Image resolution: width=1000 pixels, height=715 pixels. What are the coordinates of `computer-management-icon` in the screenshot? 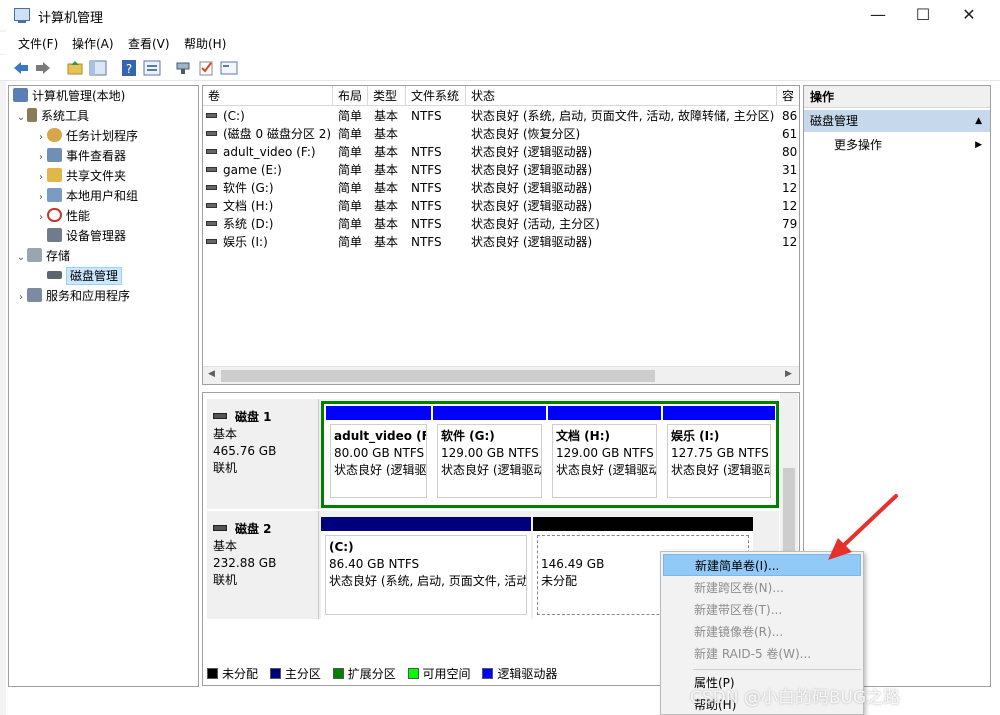 It's located at (20, 95).